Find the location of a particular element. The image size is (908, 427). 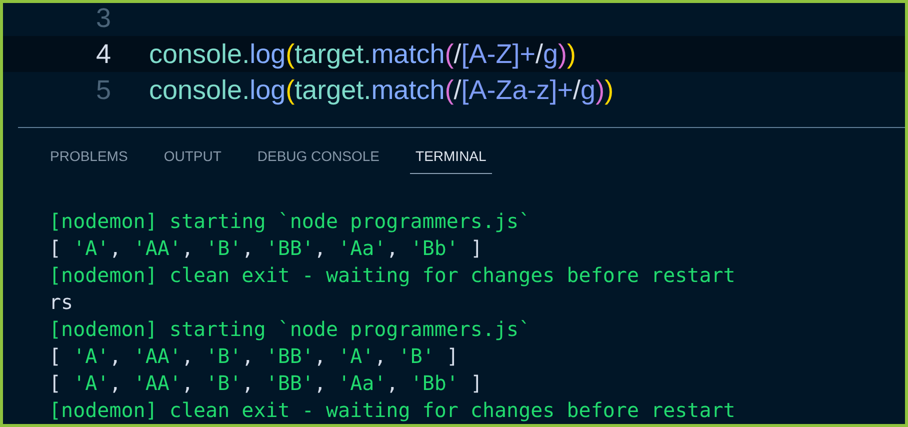

terminal-line: rs is located at coordinates (61, 302).